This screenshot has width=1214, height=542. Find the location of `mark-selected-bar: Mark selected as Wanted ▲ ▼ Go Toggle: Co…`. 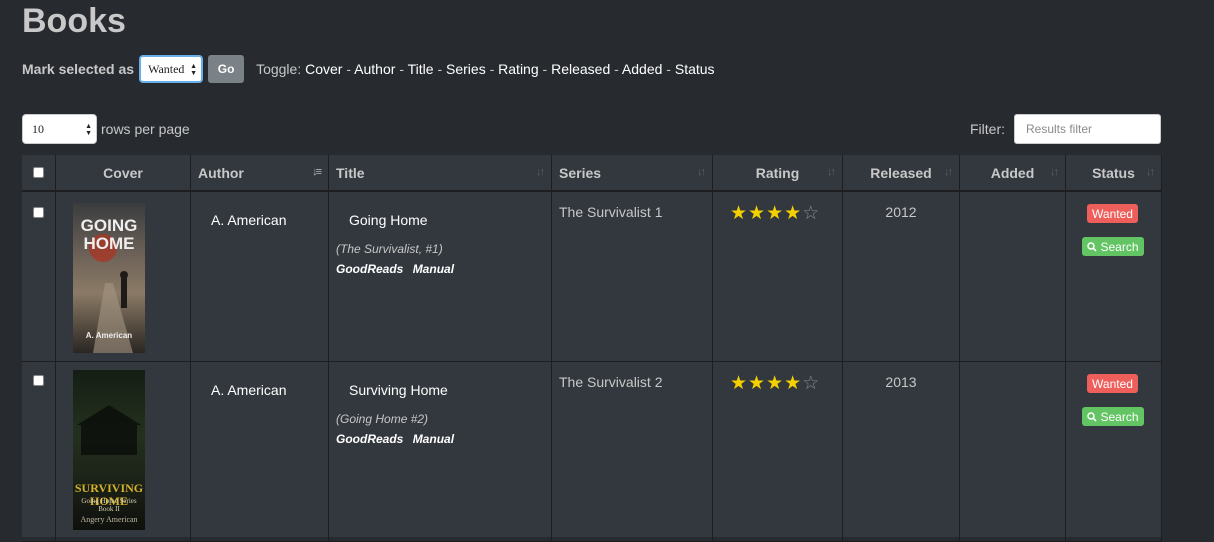

mark-selected-bar: Mark selected as Wanted ▲ ▼ Go Toggle: Co… is located at coordinates (368, 69).